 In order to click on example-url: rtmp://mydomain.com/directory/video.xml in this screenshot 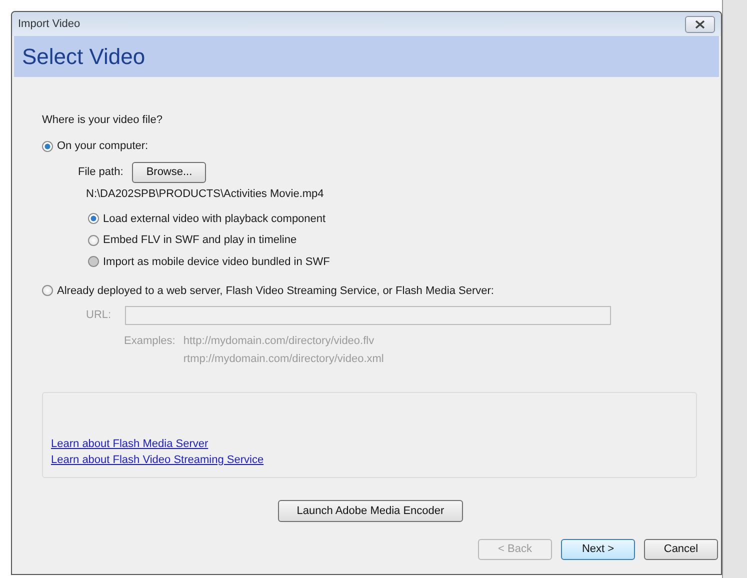, I will do `click(283, 359)`.